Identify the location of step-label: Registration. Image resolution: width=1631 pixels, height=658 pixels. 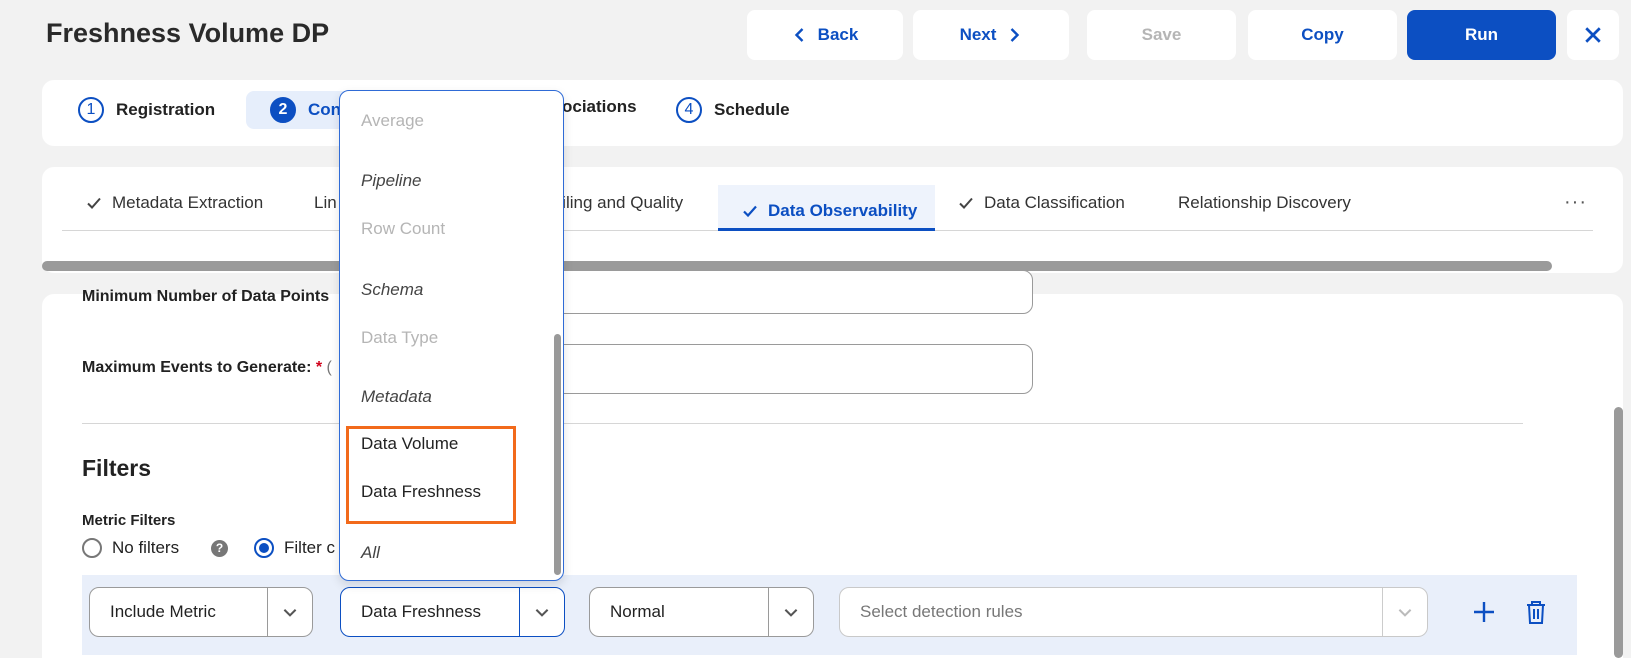
(166, 109).